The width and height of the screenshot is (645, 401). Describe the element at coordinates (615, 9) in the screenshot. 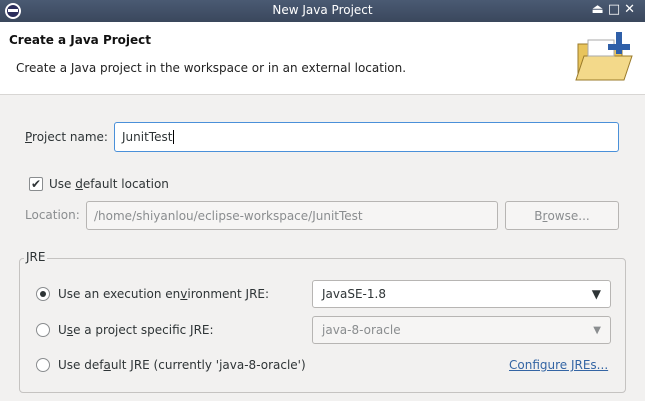

I see `window-controls: ⏏□✕` at that location.